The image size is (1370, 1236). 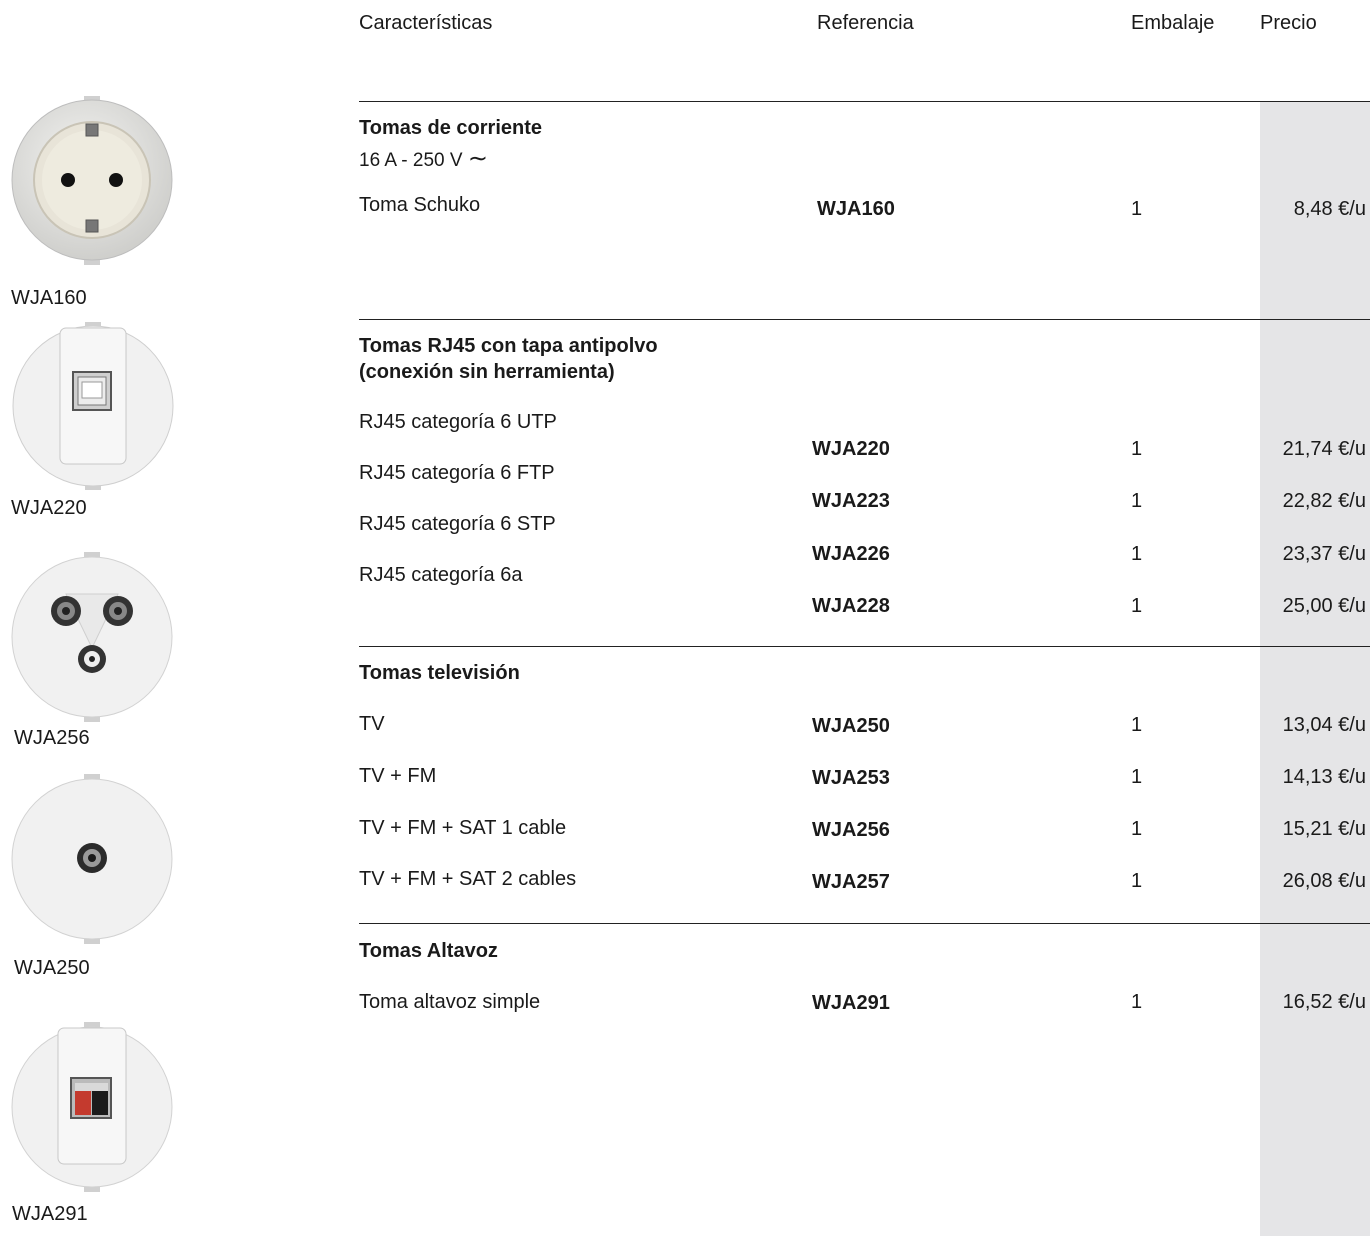 I want to click on image-label: WJA220, so click(x=49, y=508).